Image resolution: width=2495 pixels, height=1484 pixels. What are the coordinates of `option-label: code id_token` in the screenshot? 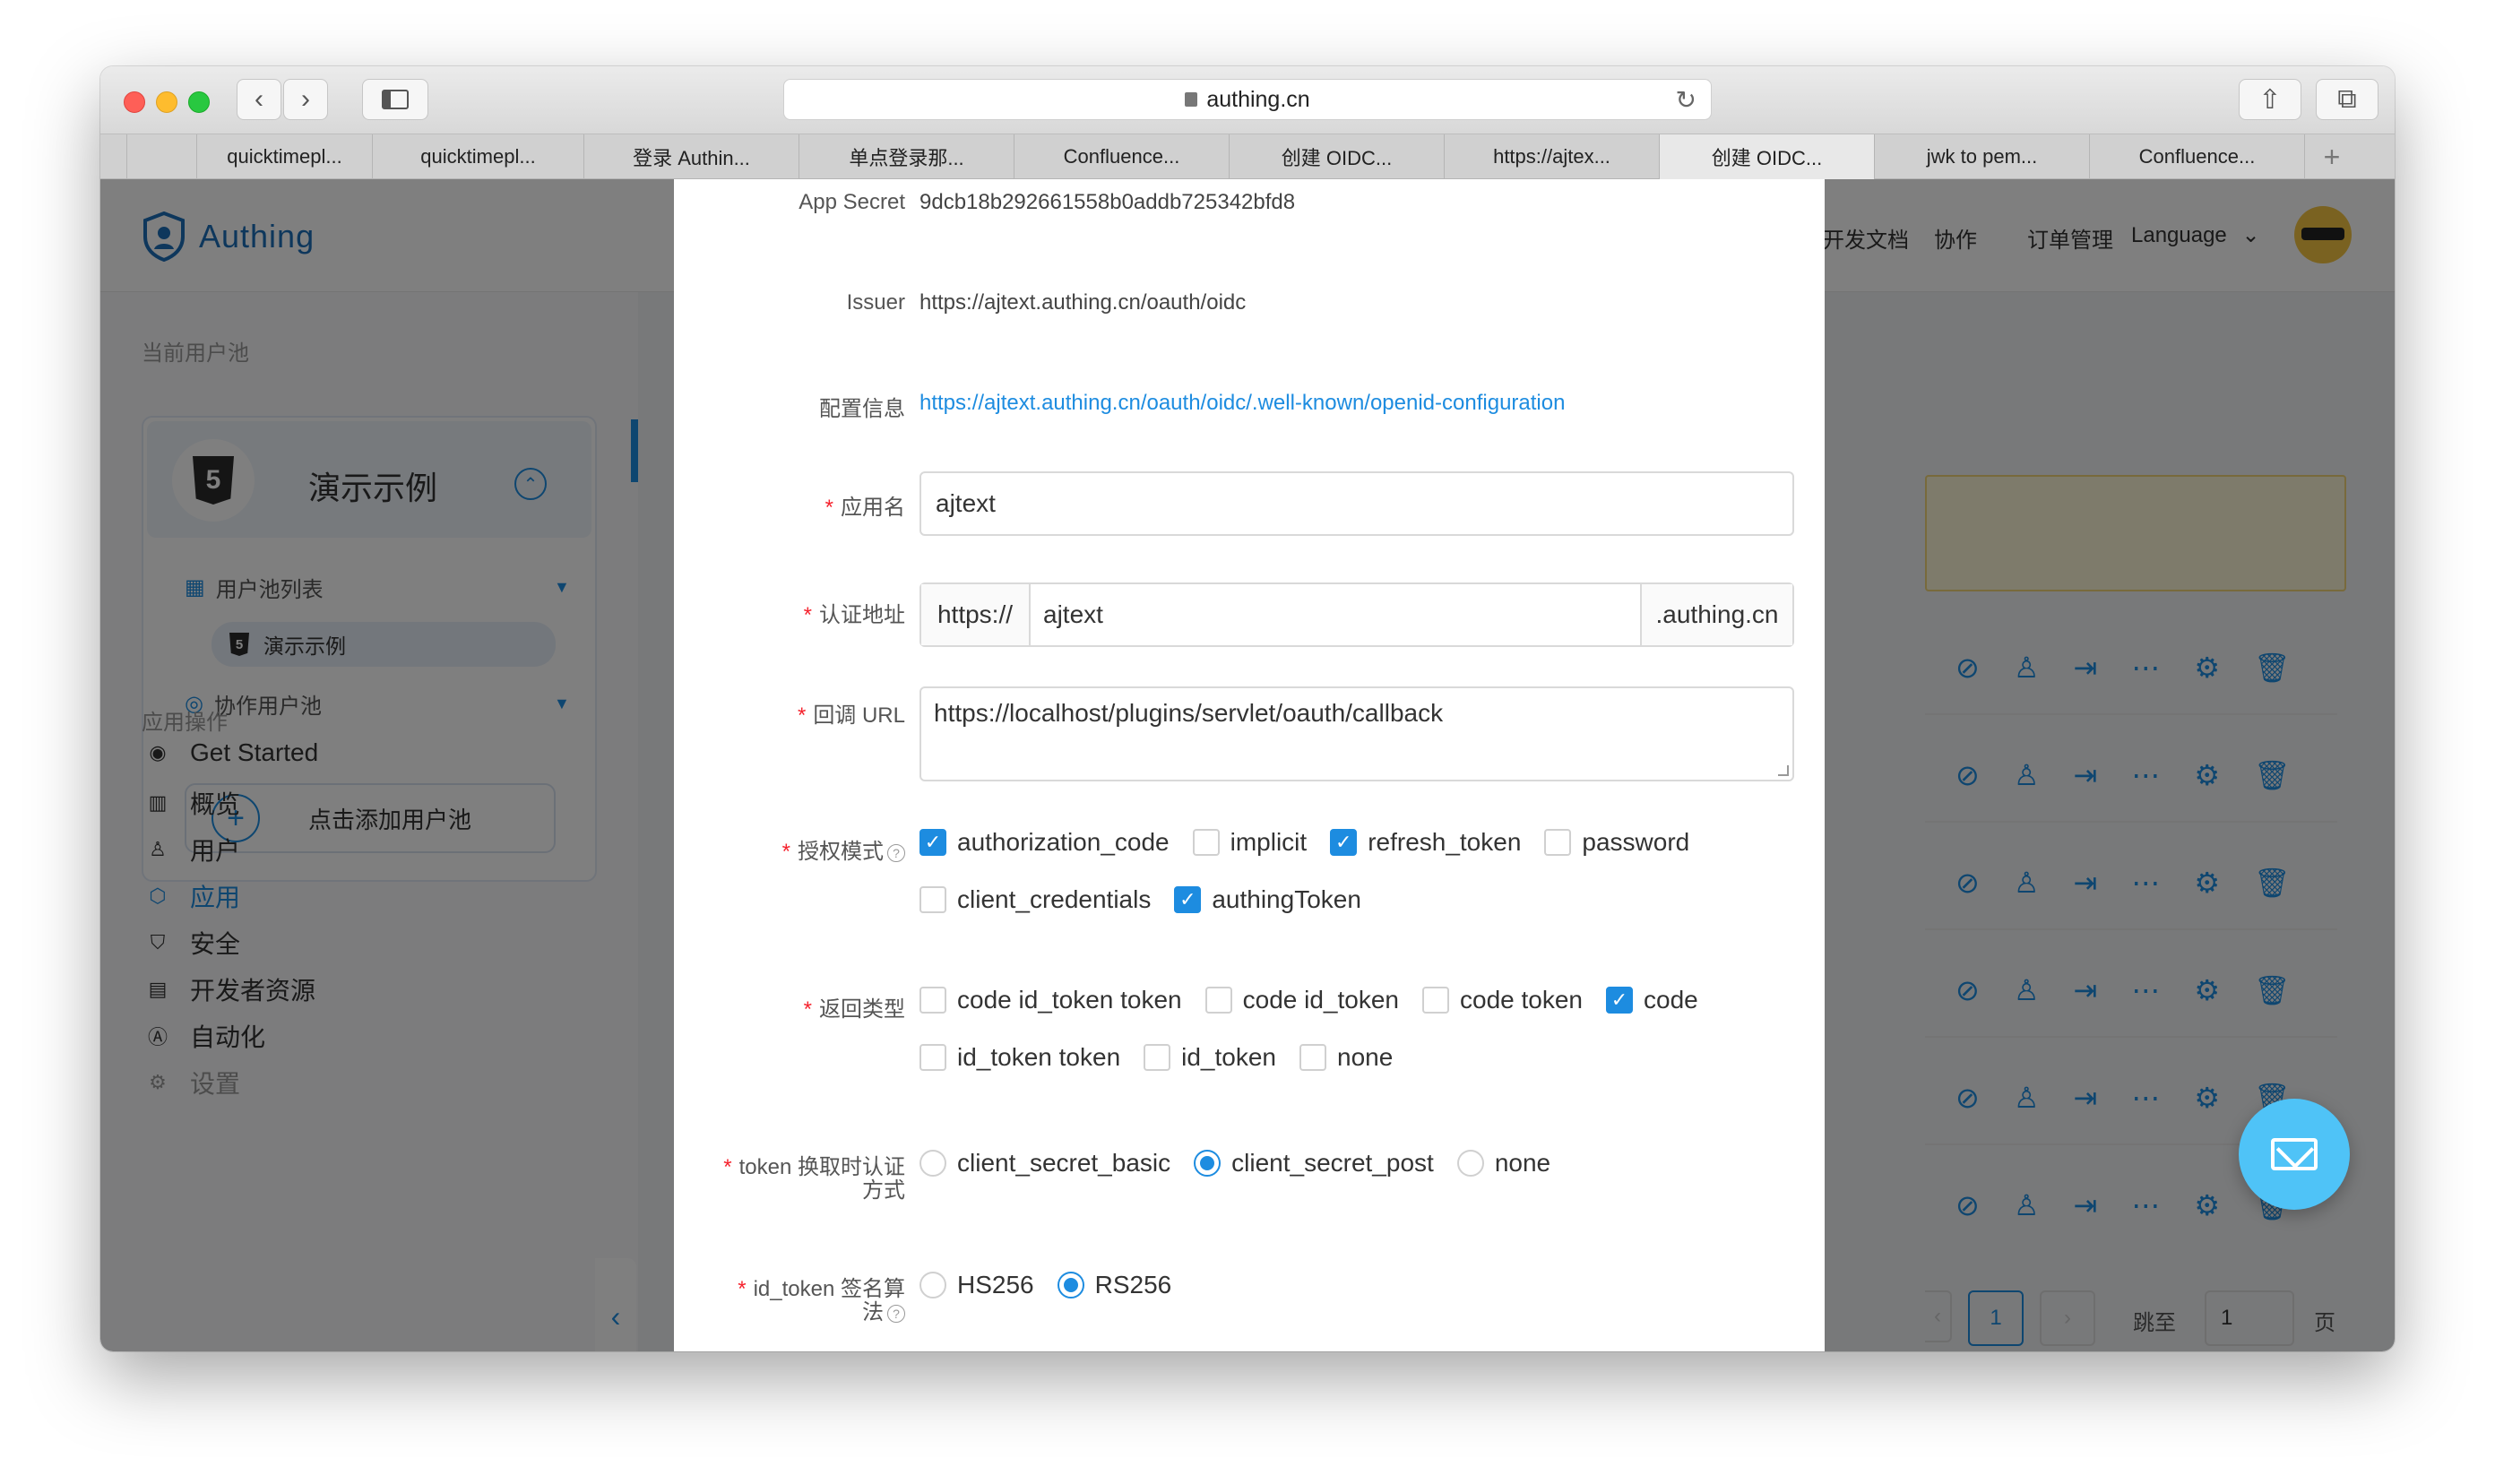 It's located at (1320, 1000).